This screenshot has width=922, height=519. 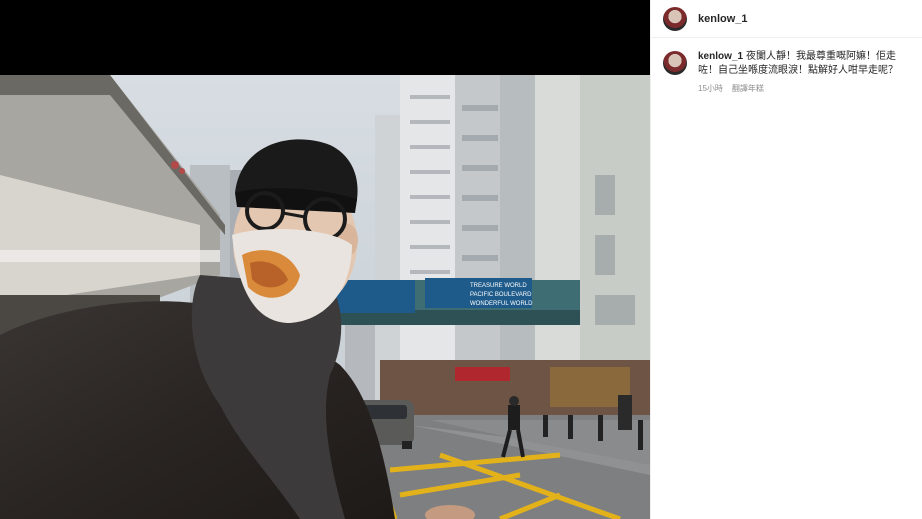 I want to click on comment-avatar, so click(x=675, y=63).